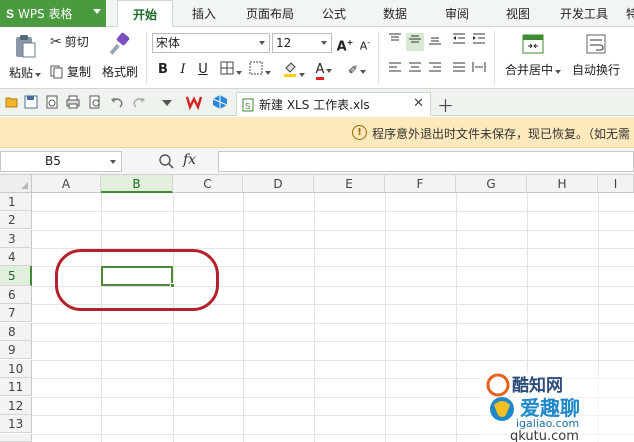 Image resolution: width=634 pixels, height=442 pixels. I want to click on grid-line, so click(333, 360).